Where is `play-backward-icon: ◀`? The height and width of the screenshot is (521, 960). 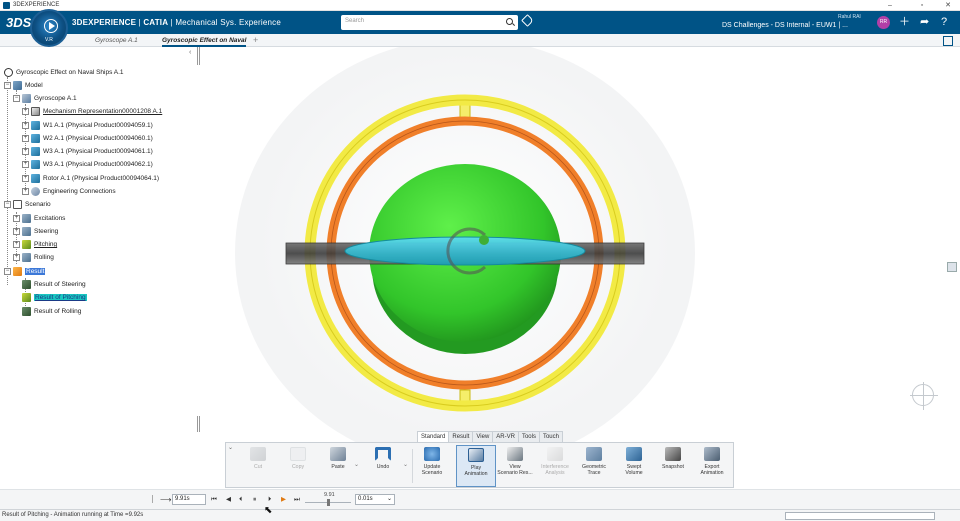 play-backward-icon: ◀ is located at coordinates (228, 499).